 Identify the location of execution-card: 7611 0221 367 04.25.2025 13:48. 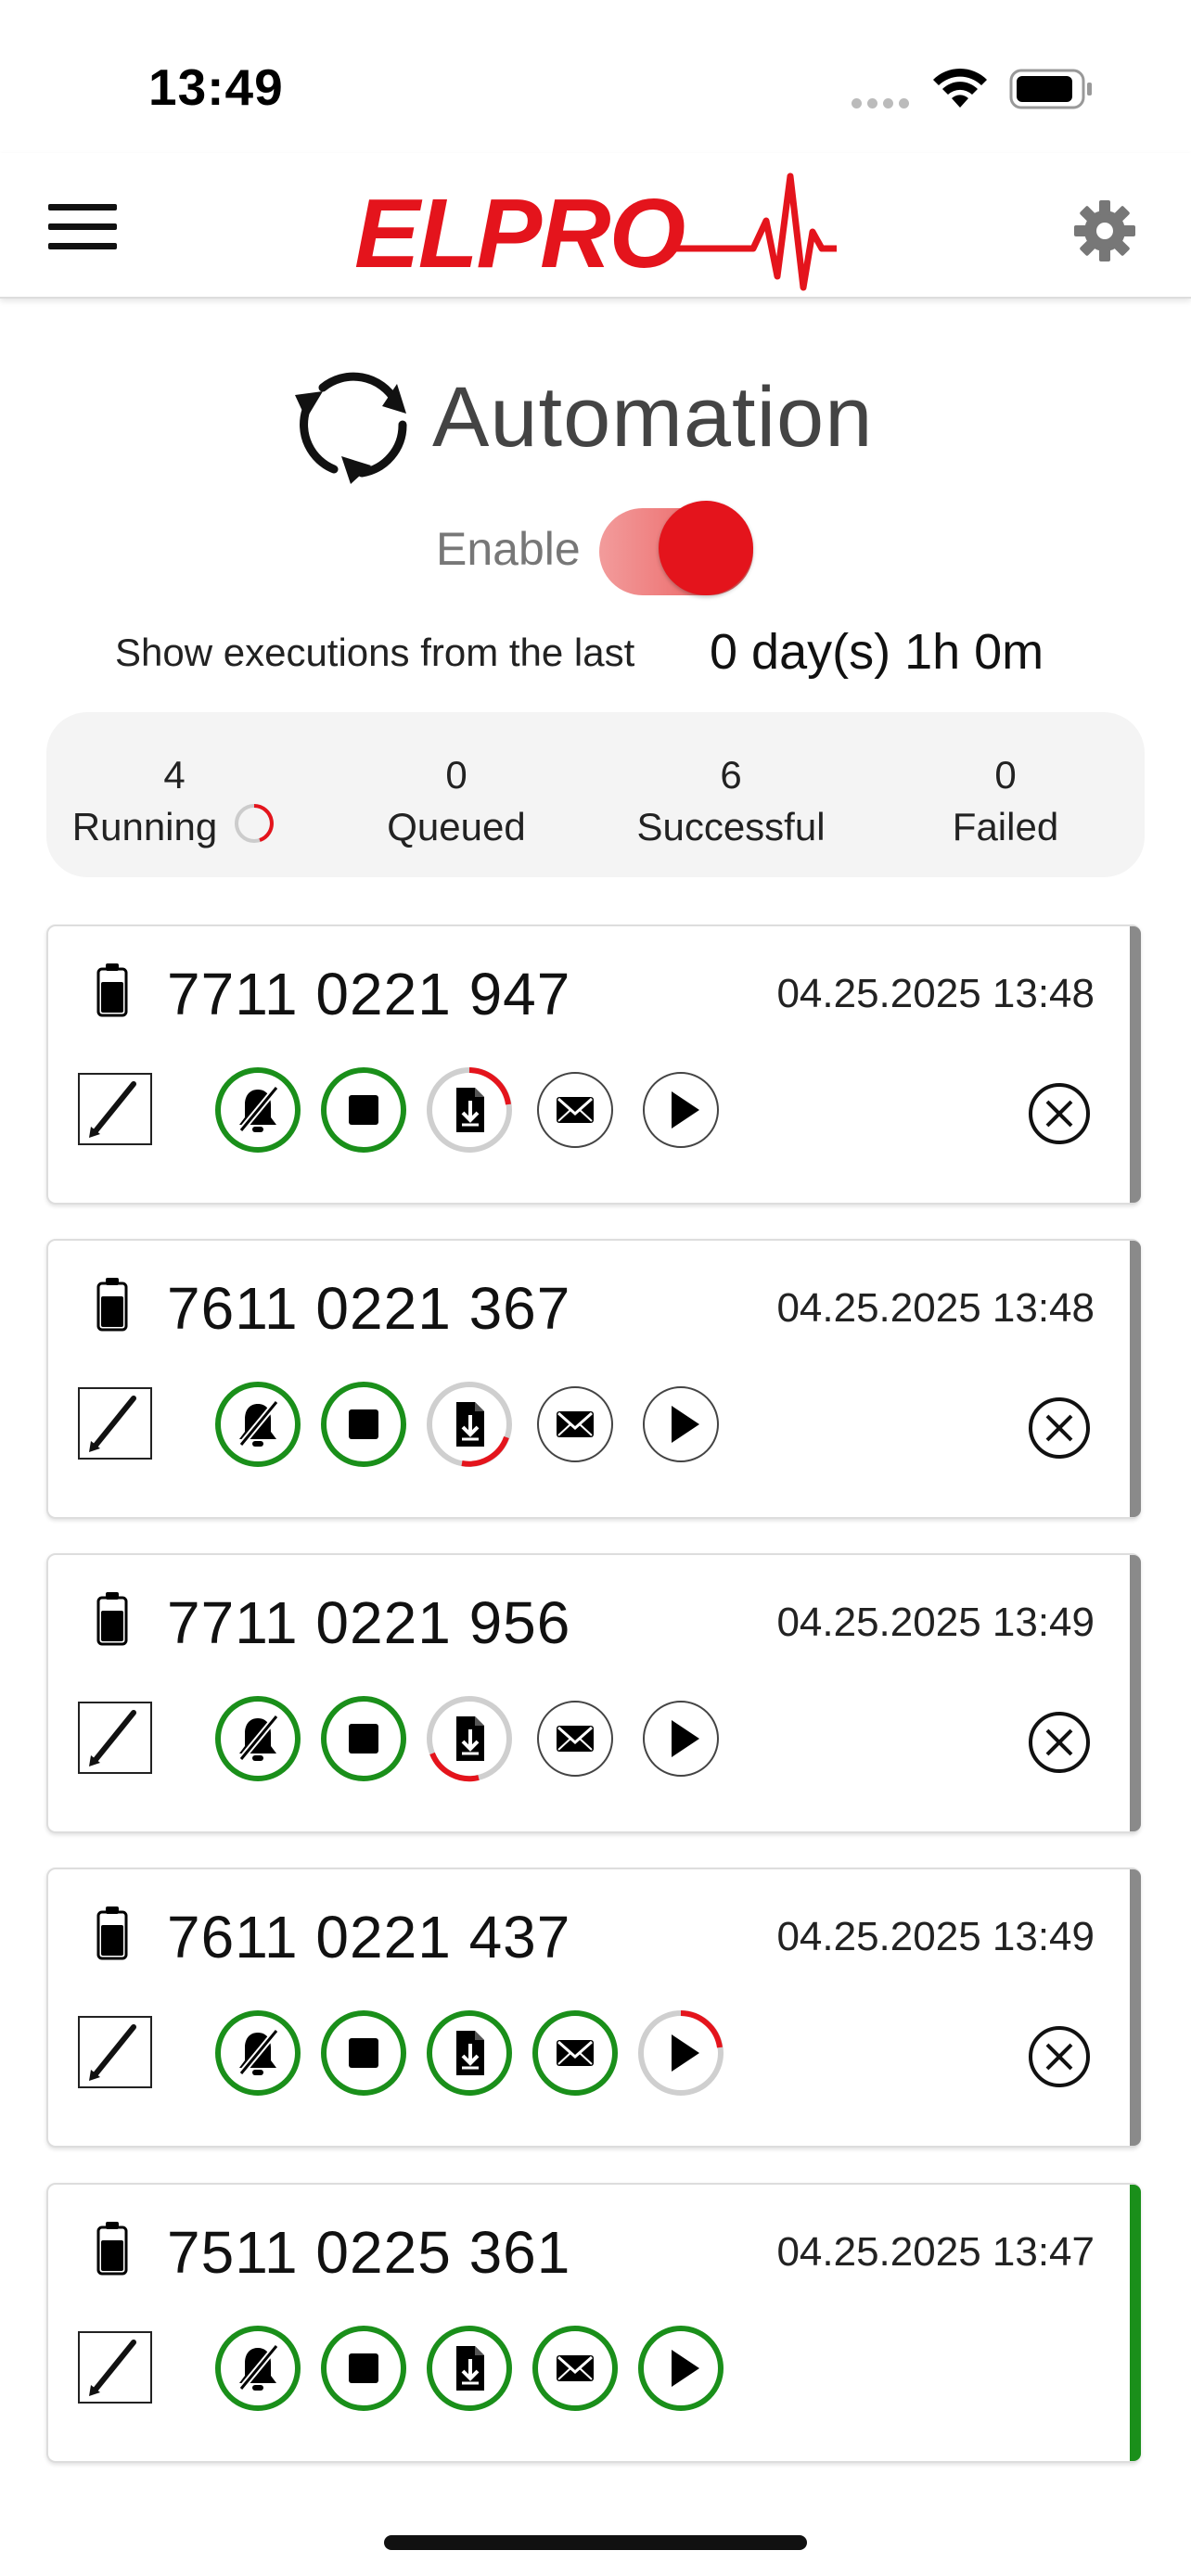
(593, 1379).